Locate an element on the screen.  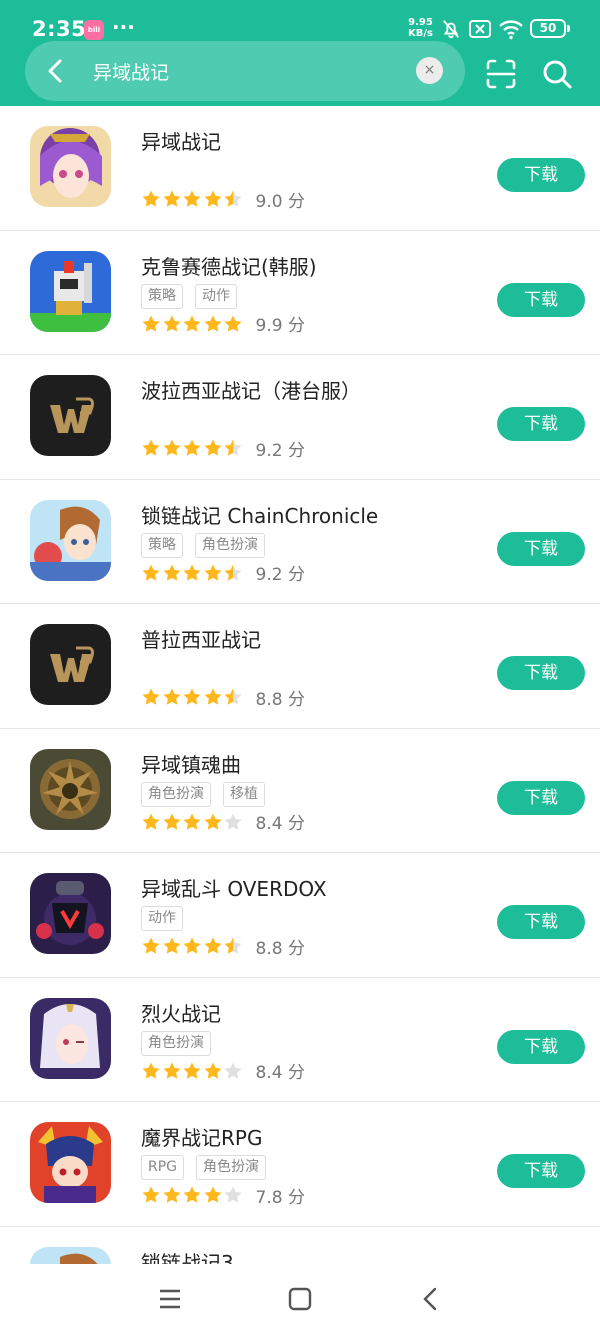
app-name: 异域乱斗 OVERDOX is located at coordinates (234, 887).